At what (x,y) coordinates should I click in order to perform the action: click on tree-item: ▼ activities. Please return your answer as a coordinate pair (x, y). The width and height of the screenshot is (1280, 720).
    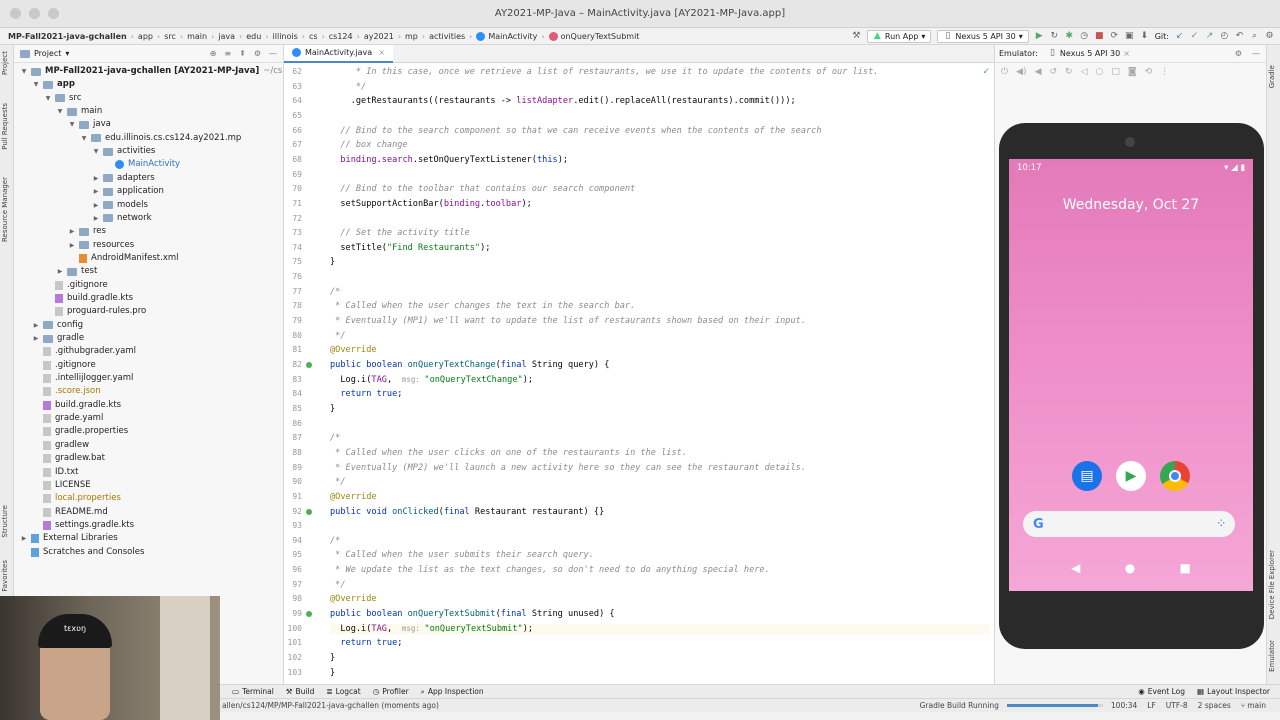
    Looking at the image, I should click on (124, 151).